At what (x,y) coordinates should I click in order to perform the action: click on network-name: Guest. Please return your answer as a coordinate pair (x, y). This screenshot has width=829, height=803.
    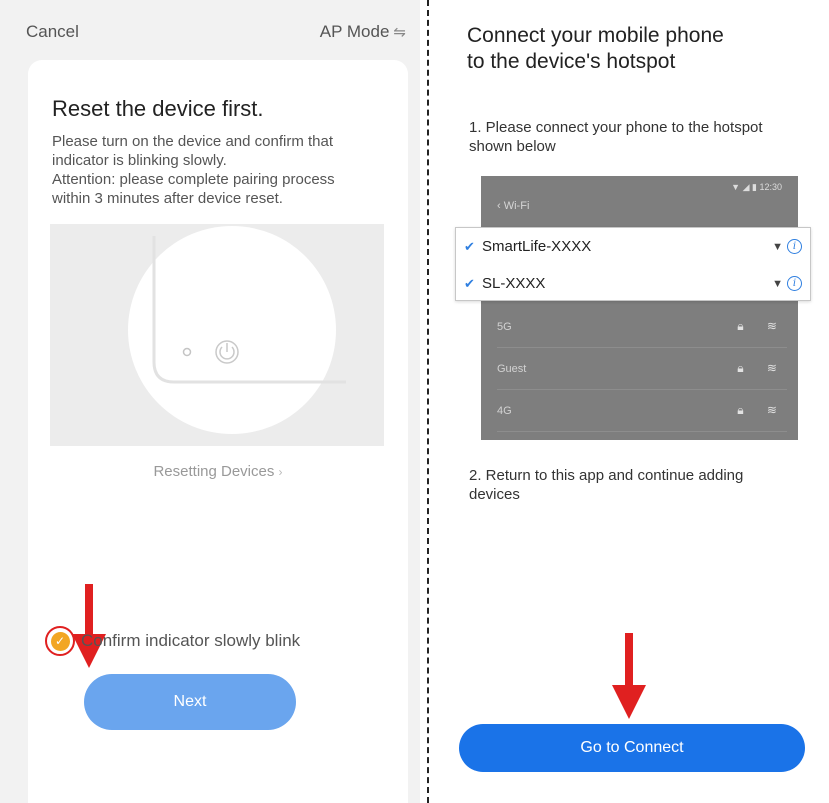
    Looking at the image, I should click on (512, 368).